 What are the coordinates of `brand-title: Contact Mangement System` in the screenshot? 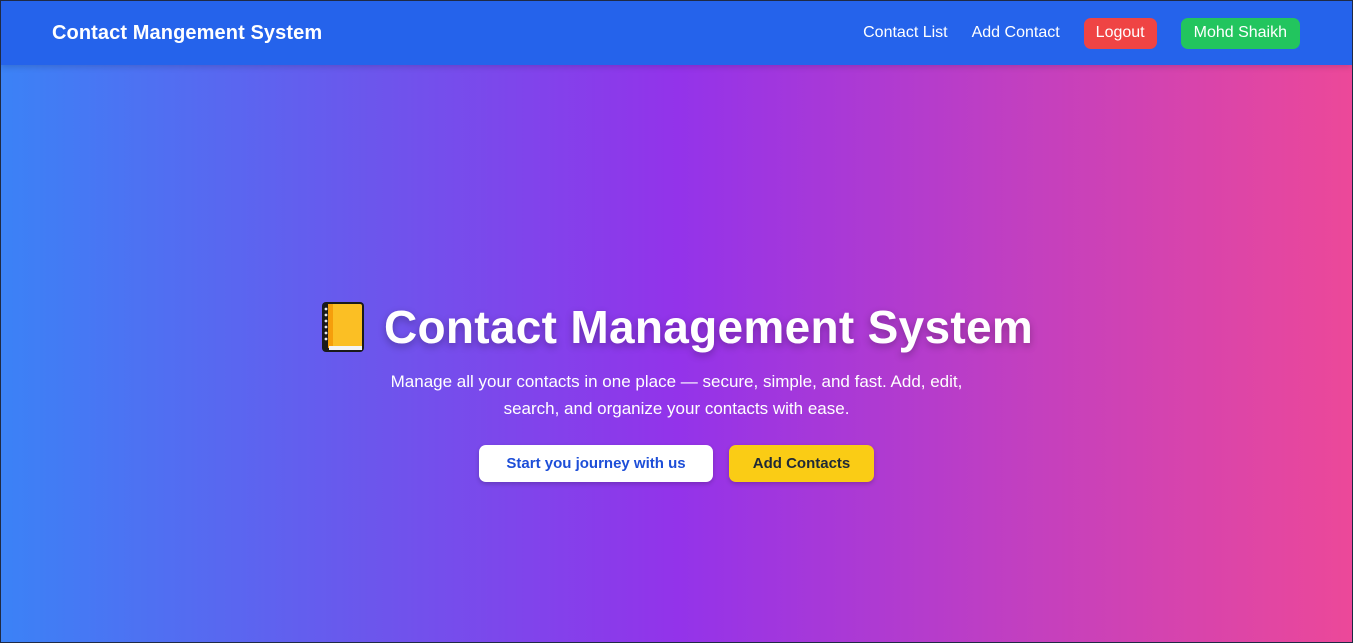 It's located at (187, 33).